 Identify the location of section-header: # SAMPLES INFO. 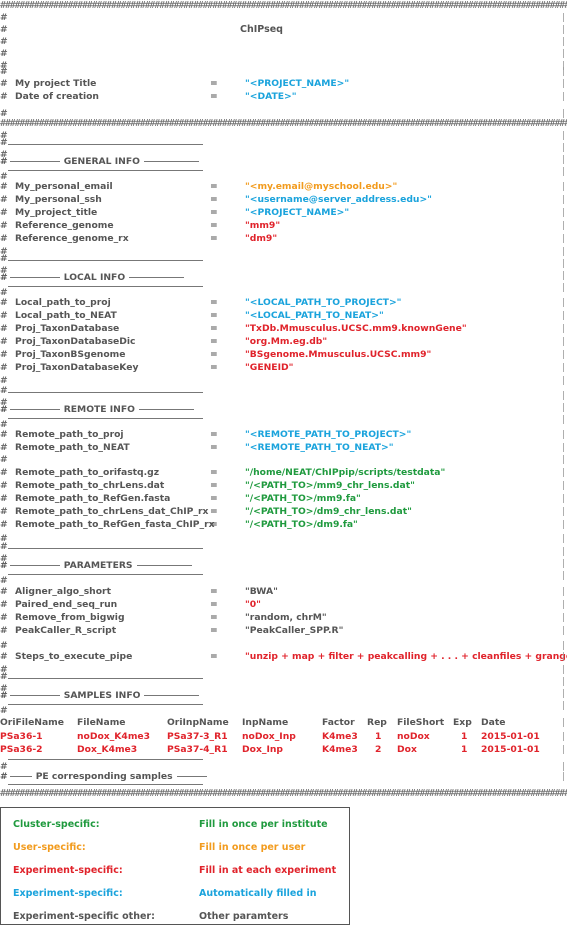
(100, 695).